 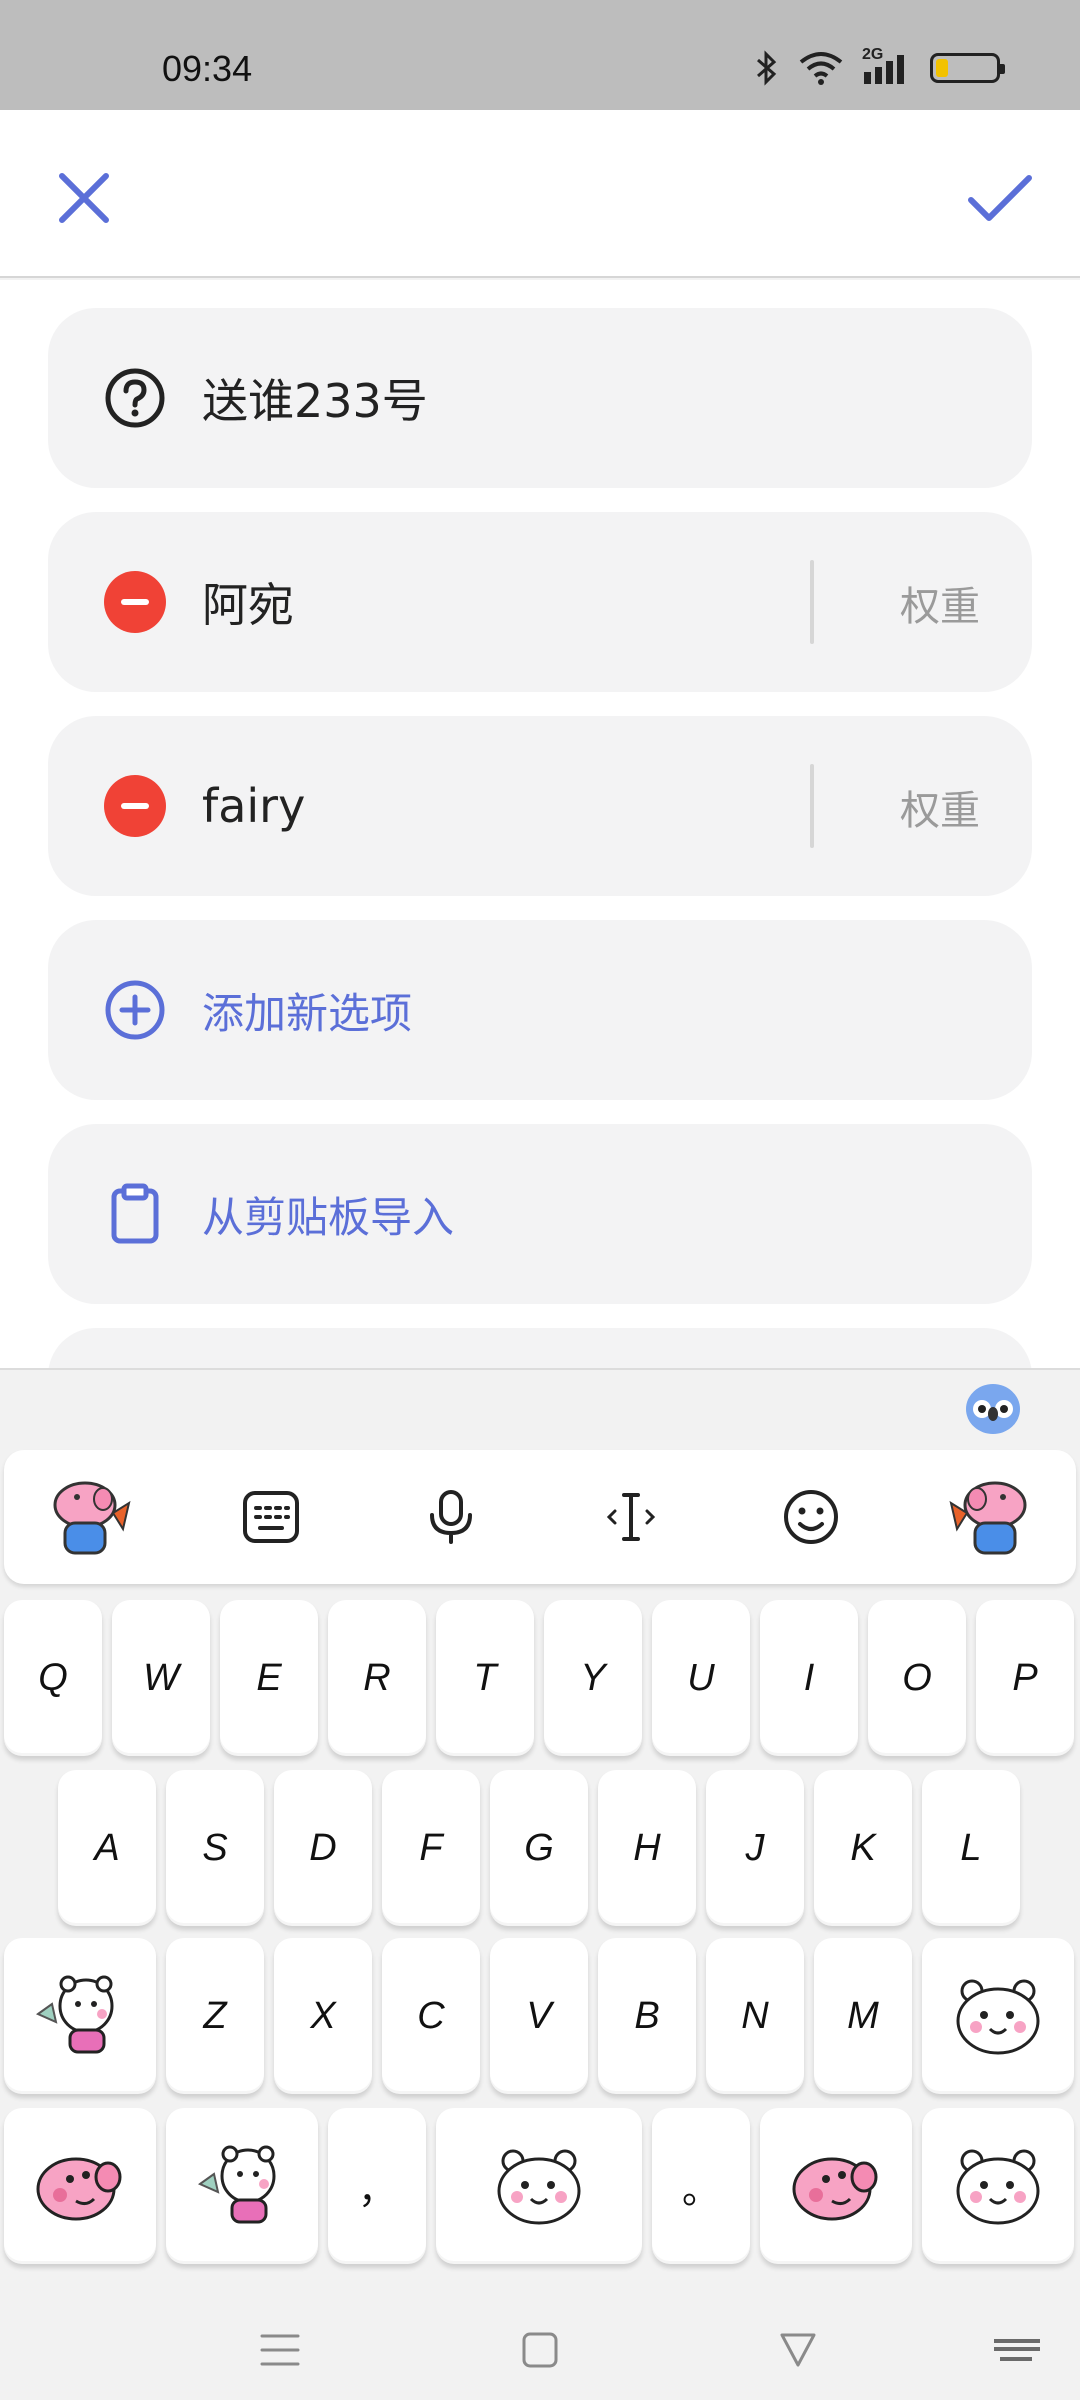 I want to click on navigation-bar, so click(x=540, y=2350).